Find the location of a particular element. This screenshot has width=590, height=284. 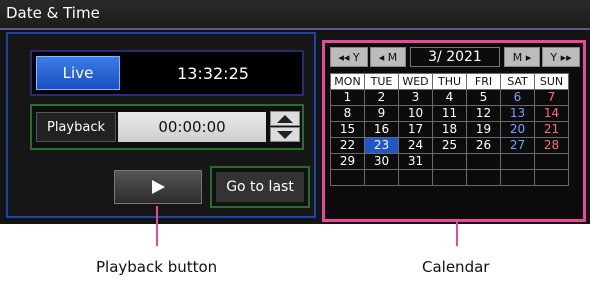

calendar-day: 25 is located at coordinates (449, 145).